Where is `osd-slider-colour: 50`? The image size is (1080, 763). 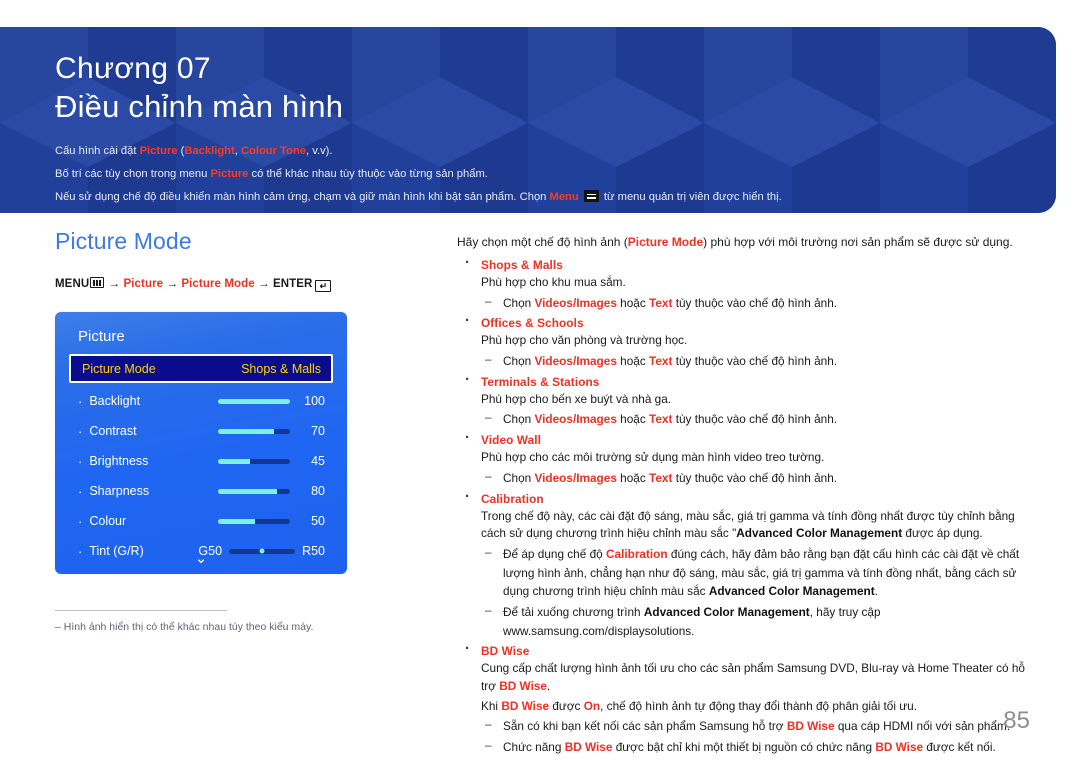
osd-slider-colour: 50 is located at coordinates (266, 521).